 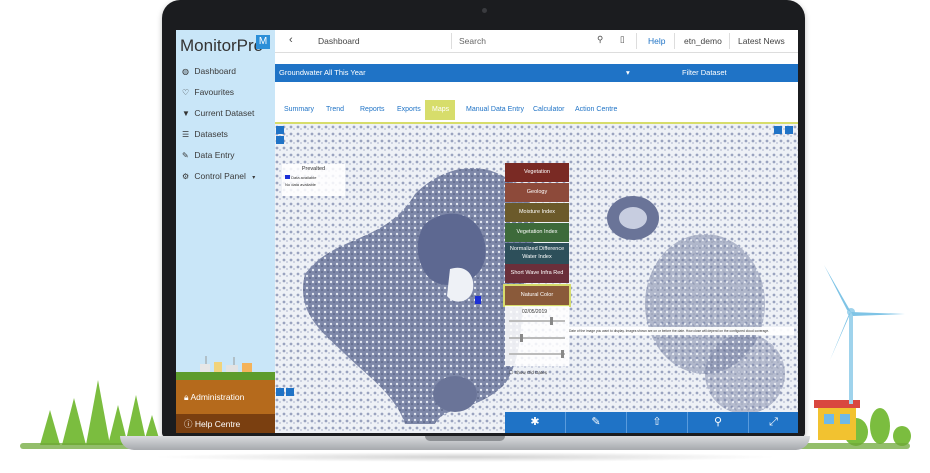 I want to click on map-pin-icon: ⚲, so click(x=718, y=422).